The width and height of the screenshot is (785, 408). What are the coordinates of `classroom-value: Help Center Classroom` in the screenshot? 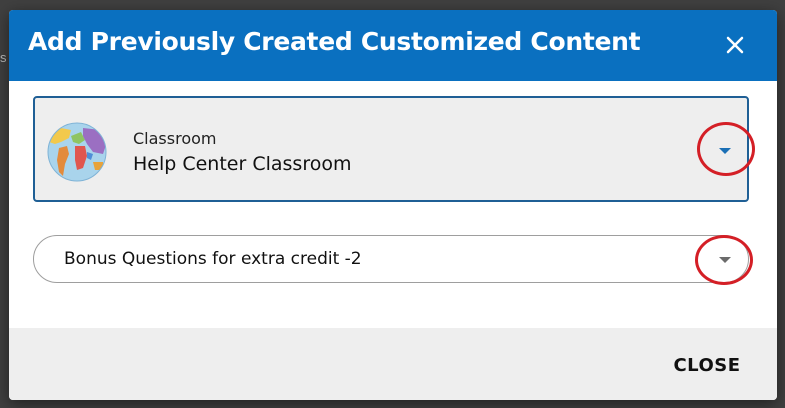 It's located at (242, 164).